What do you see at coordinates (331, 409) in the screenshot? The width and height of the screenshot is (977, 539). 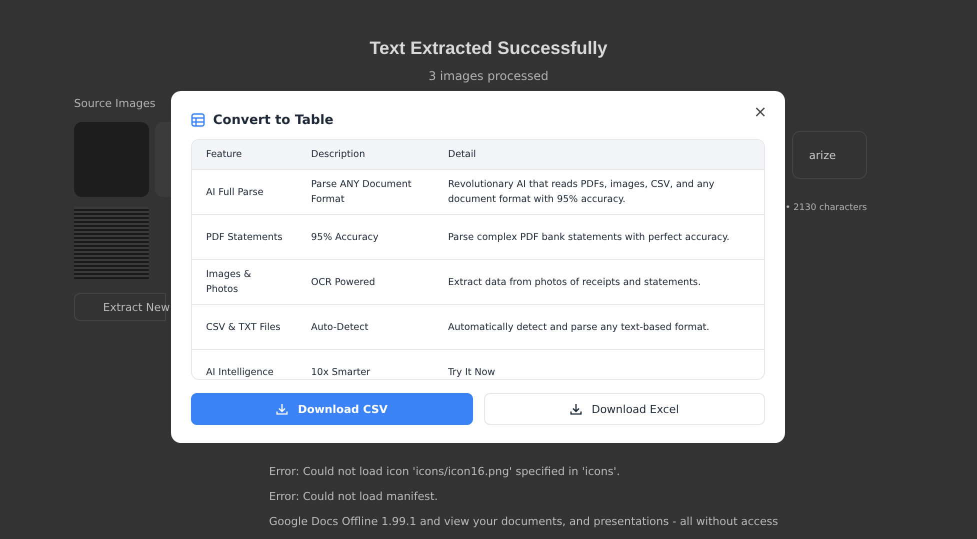 I see `download-button: Download CSV` at bounding box center [331, 409].